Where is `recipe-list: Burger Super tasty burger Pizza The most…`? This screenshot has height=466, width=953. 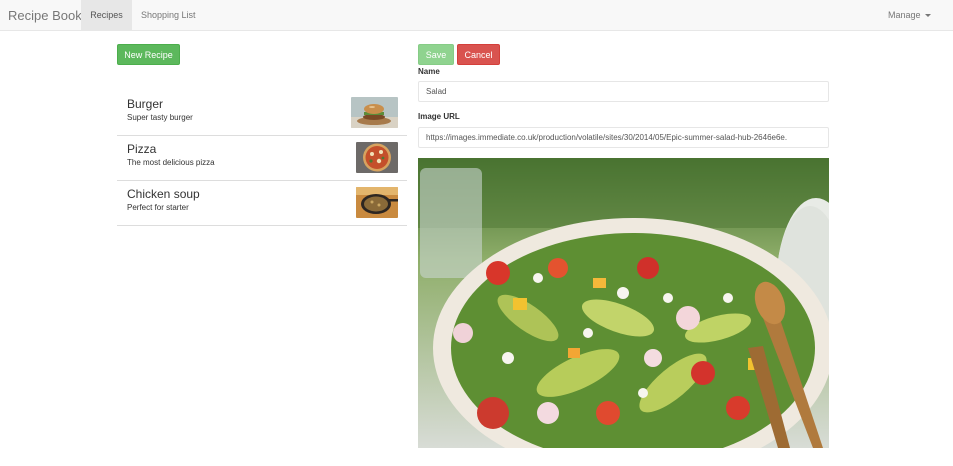
recipe-list: Burger Super tasty burger Pizza The most… is located at coordinates (262, 158).